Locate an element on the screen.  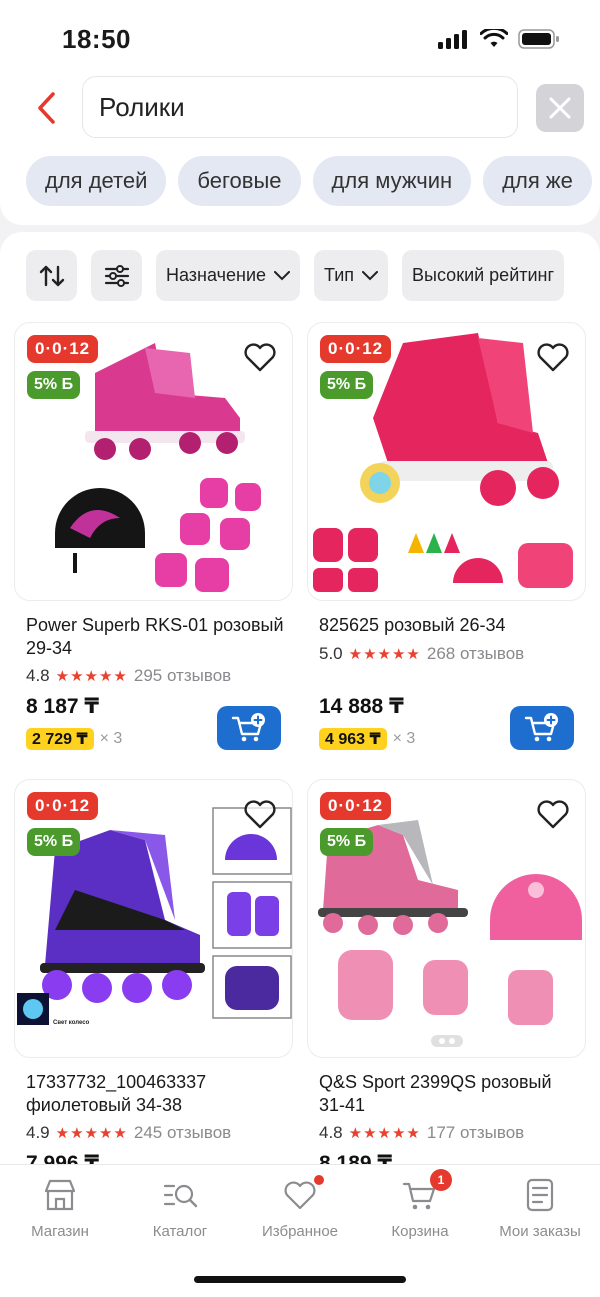
chip-men: для мужчин is located at coordinates (392, 181).